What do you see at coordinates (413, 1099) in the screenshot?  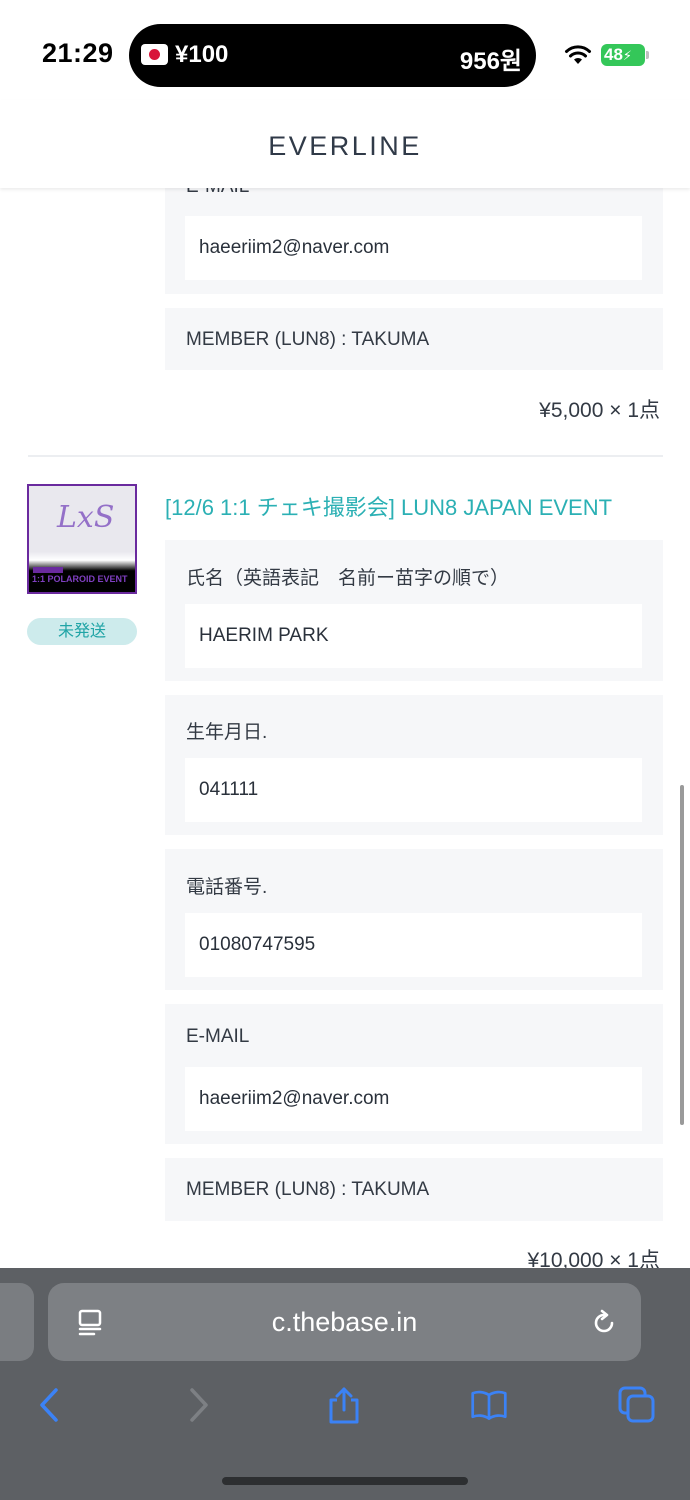 I see `email-value-box-2: haeeriim2@naver.com` at bounding box center [413, 1099].